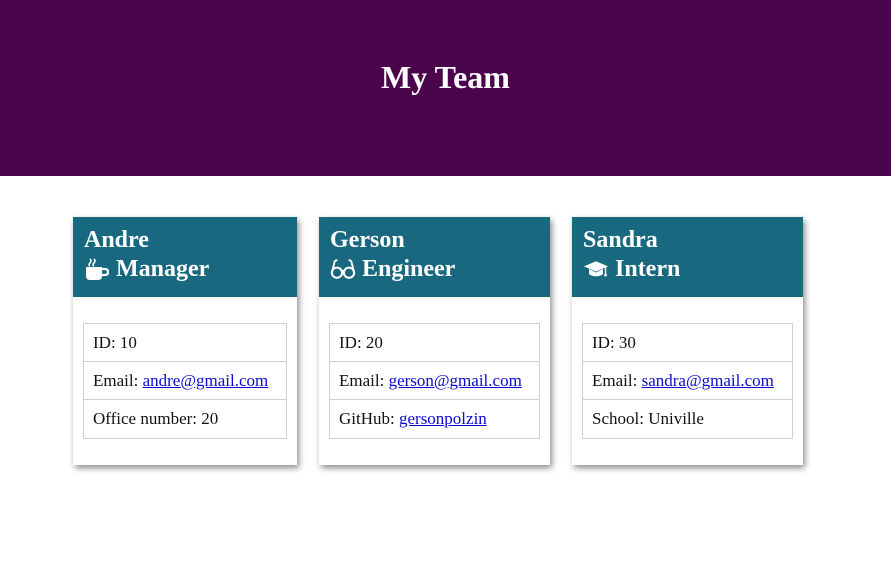 The height and width of the screenshot is (561, 891). I want to click on email-row: Email: gerson@gmail.com, so click(434, 381).